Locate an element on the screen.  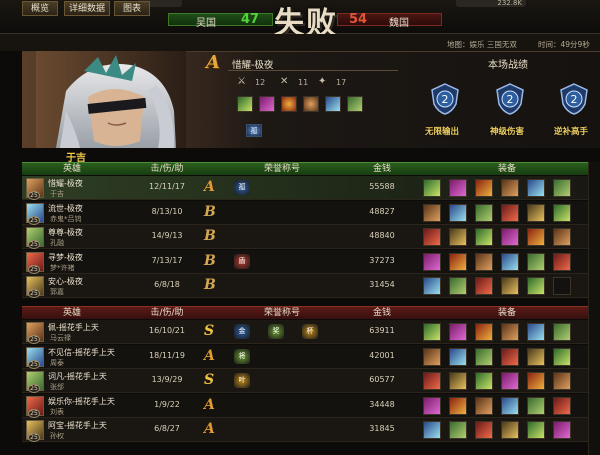
player-name: 佩-摇花手上天 is located at coordinates (73, 327).